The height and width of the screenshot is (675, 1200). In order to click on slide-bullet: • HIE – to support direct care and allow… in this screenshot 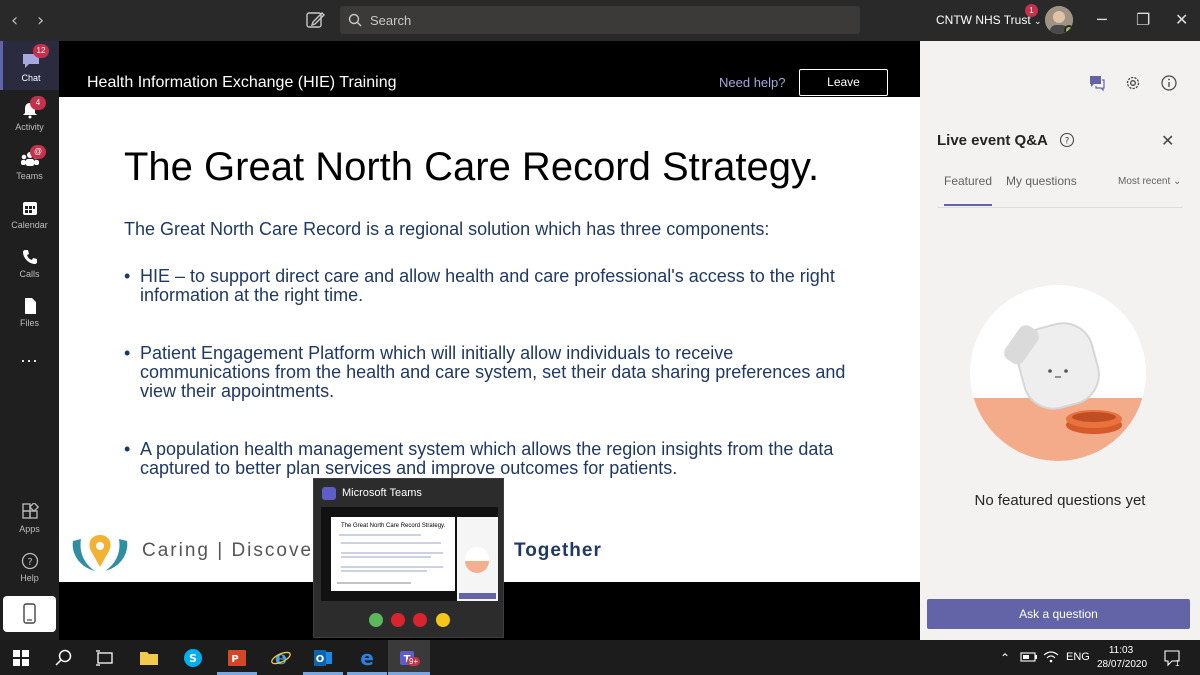, I will do `click(494, 286)`.